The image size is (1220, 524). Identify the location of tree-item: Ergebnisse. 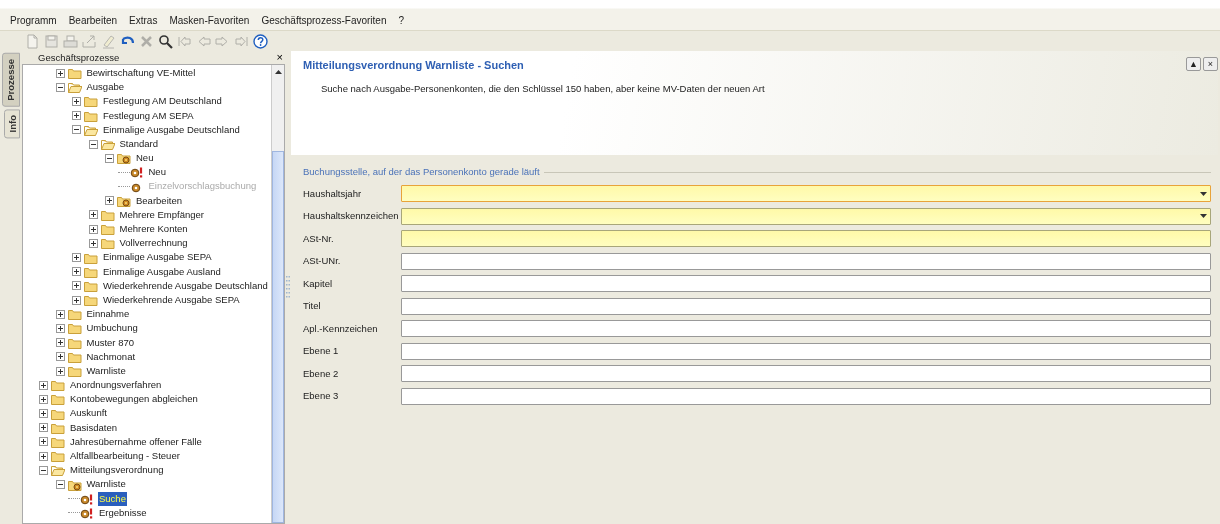
(123, 513).